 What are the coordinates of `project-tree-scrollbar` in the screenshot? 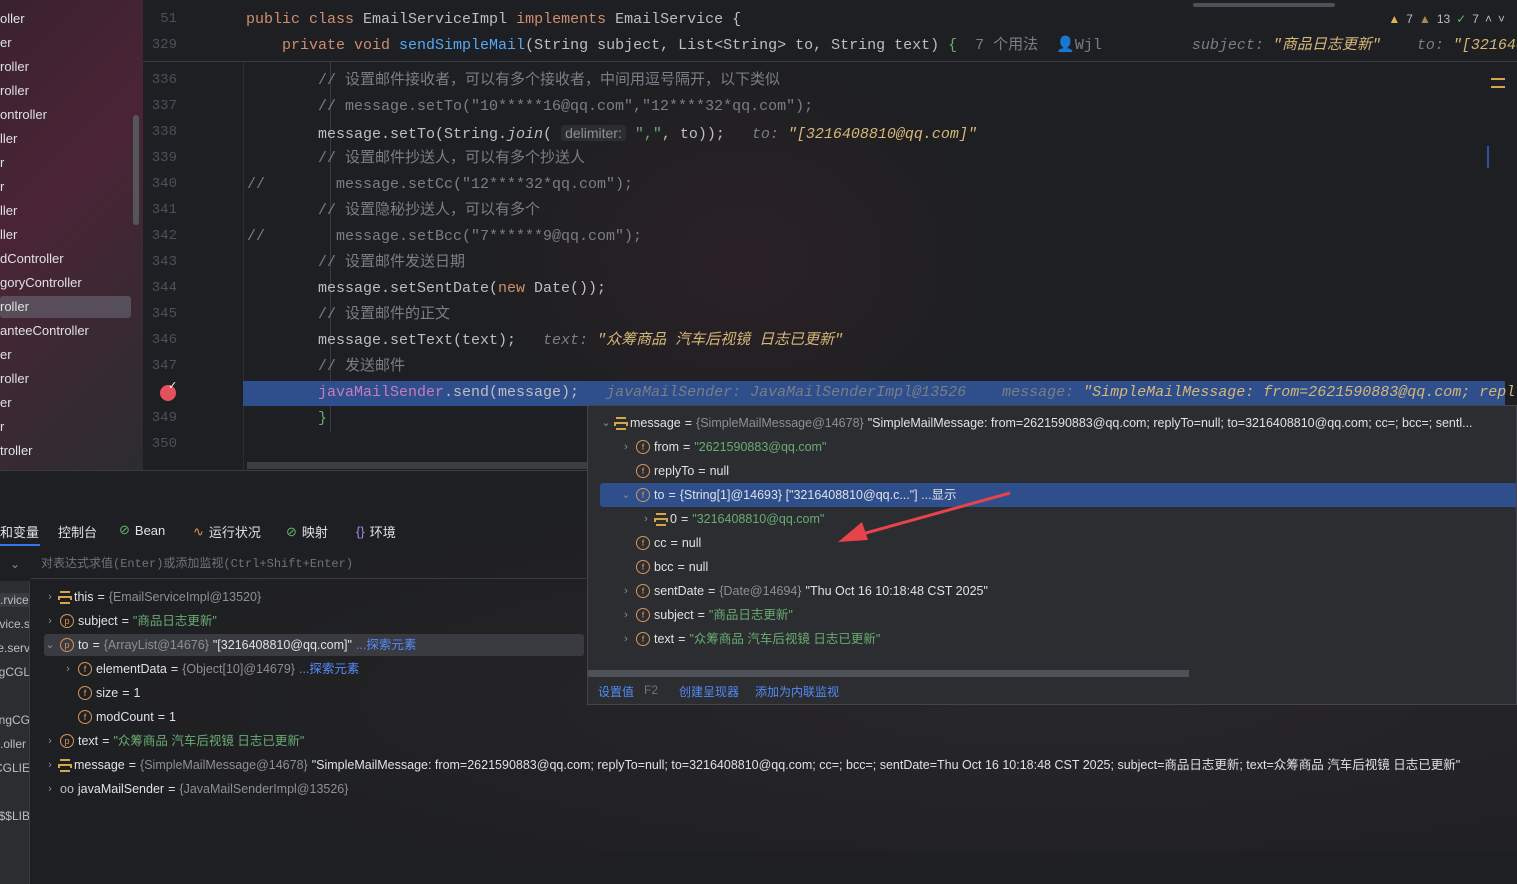 It's located at (136, 170).